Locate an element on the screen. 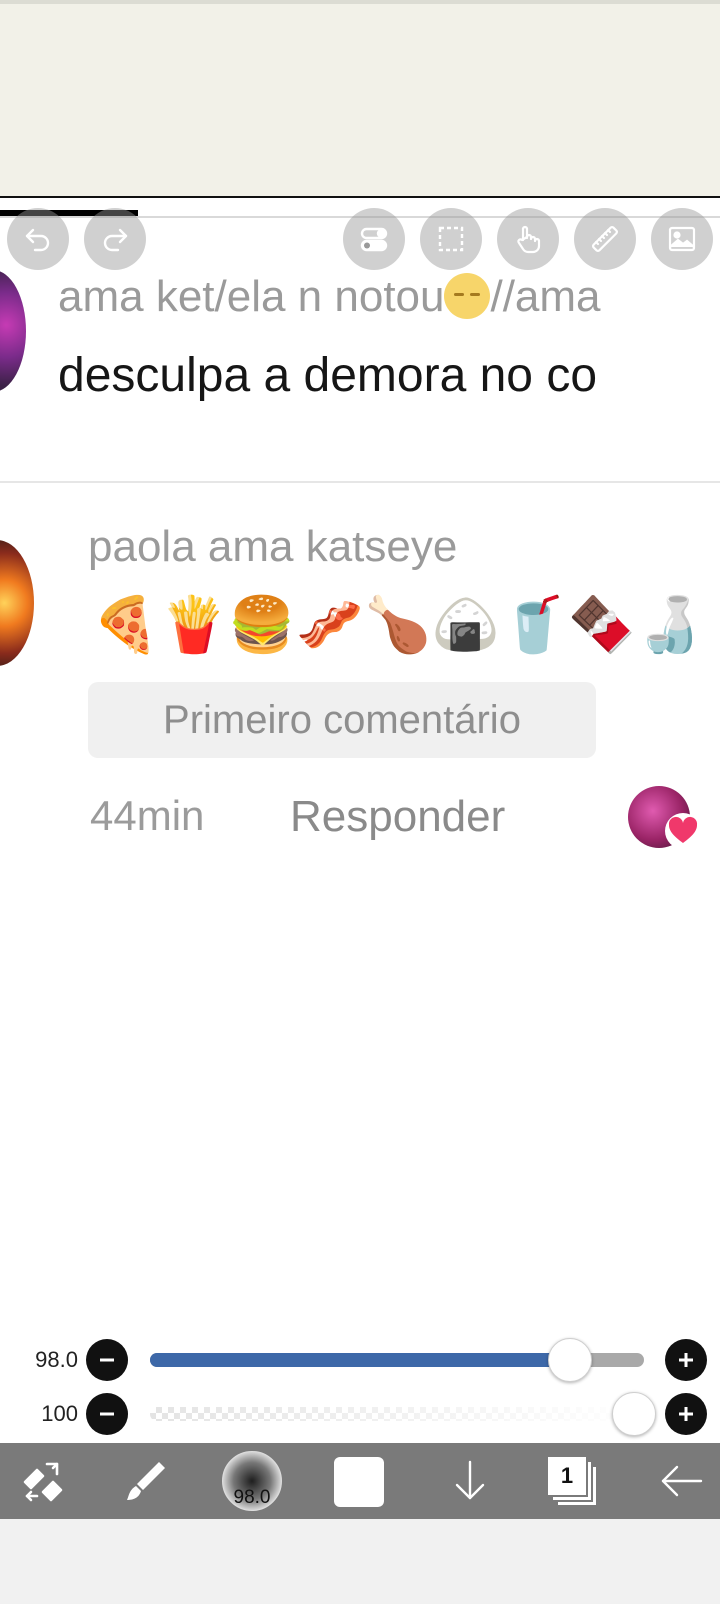  brush-size-slider-row: 98.0 is located at coordinates (360, 1360).